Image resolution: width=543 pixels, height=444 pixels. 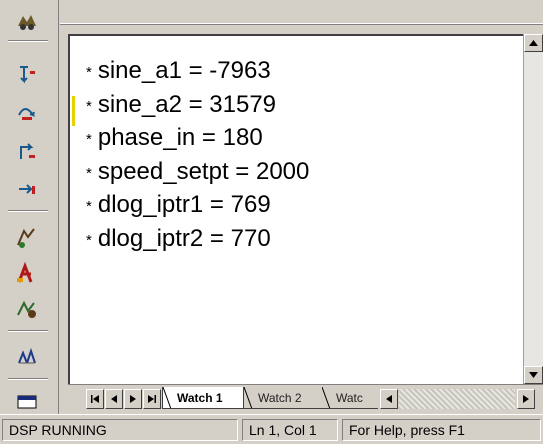 What do you see at coordinates (27, 237) in the screenshot?
I see `run-icon` at bounding box center [27, 237].